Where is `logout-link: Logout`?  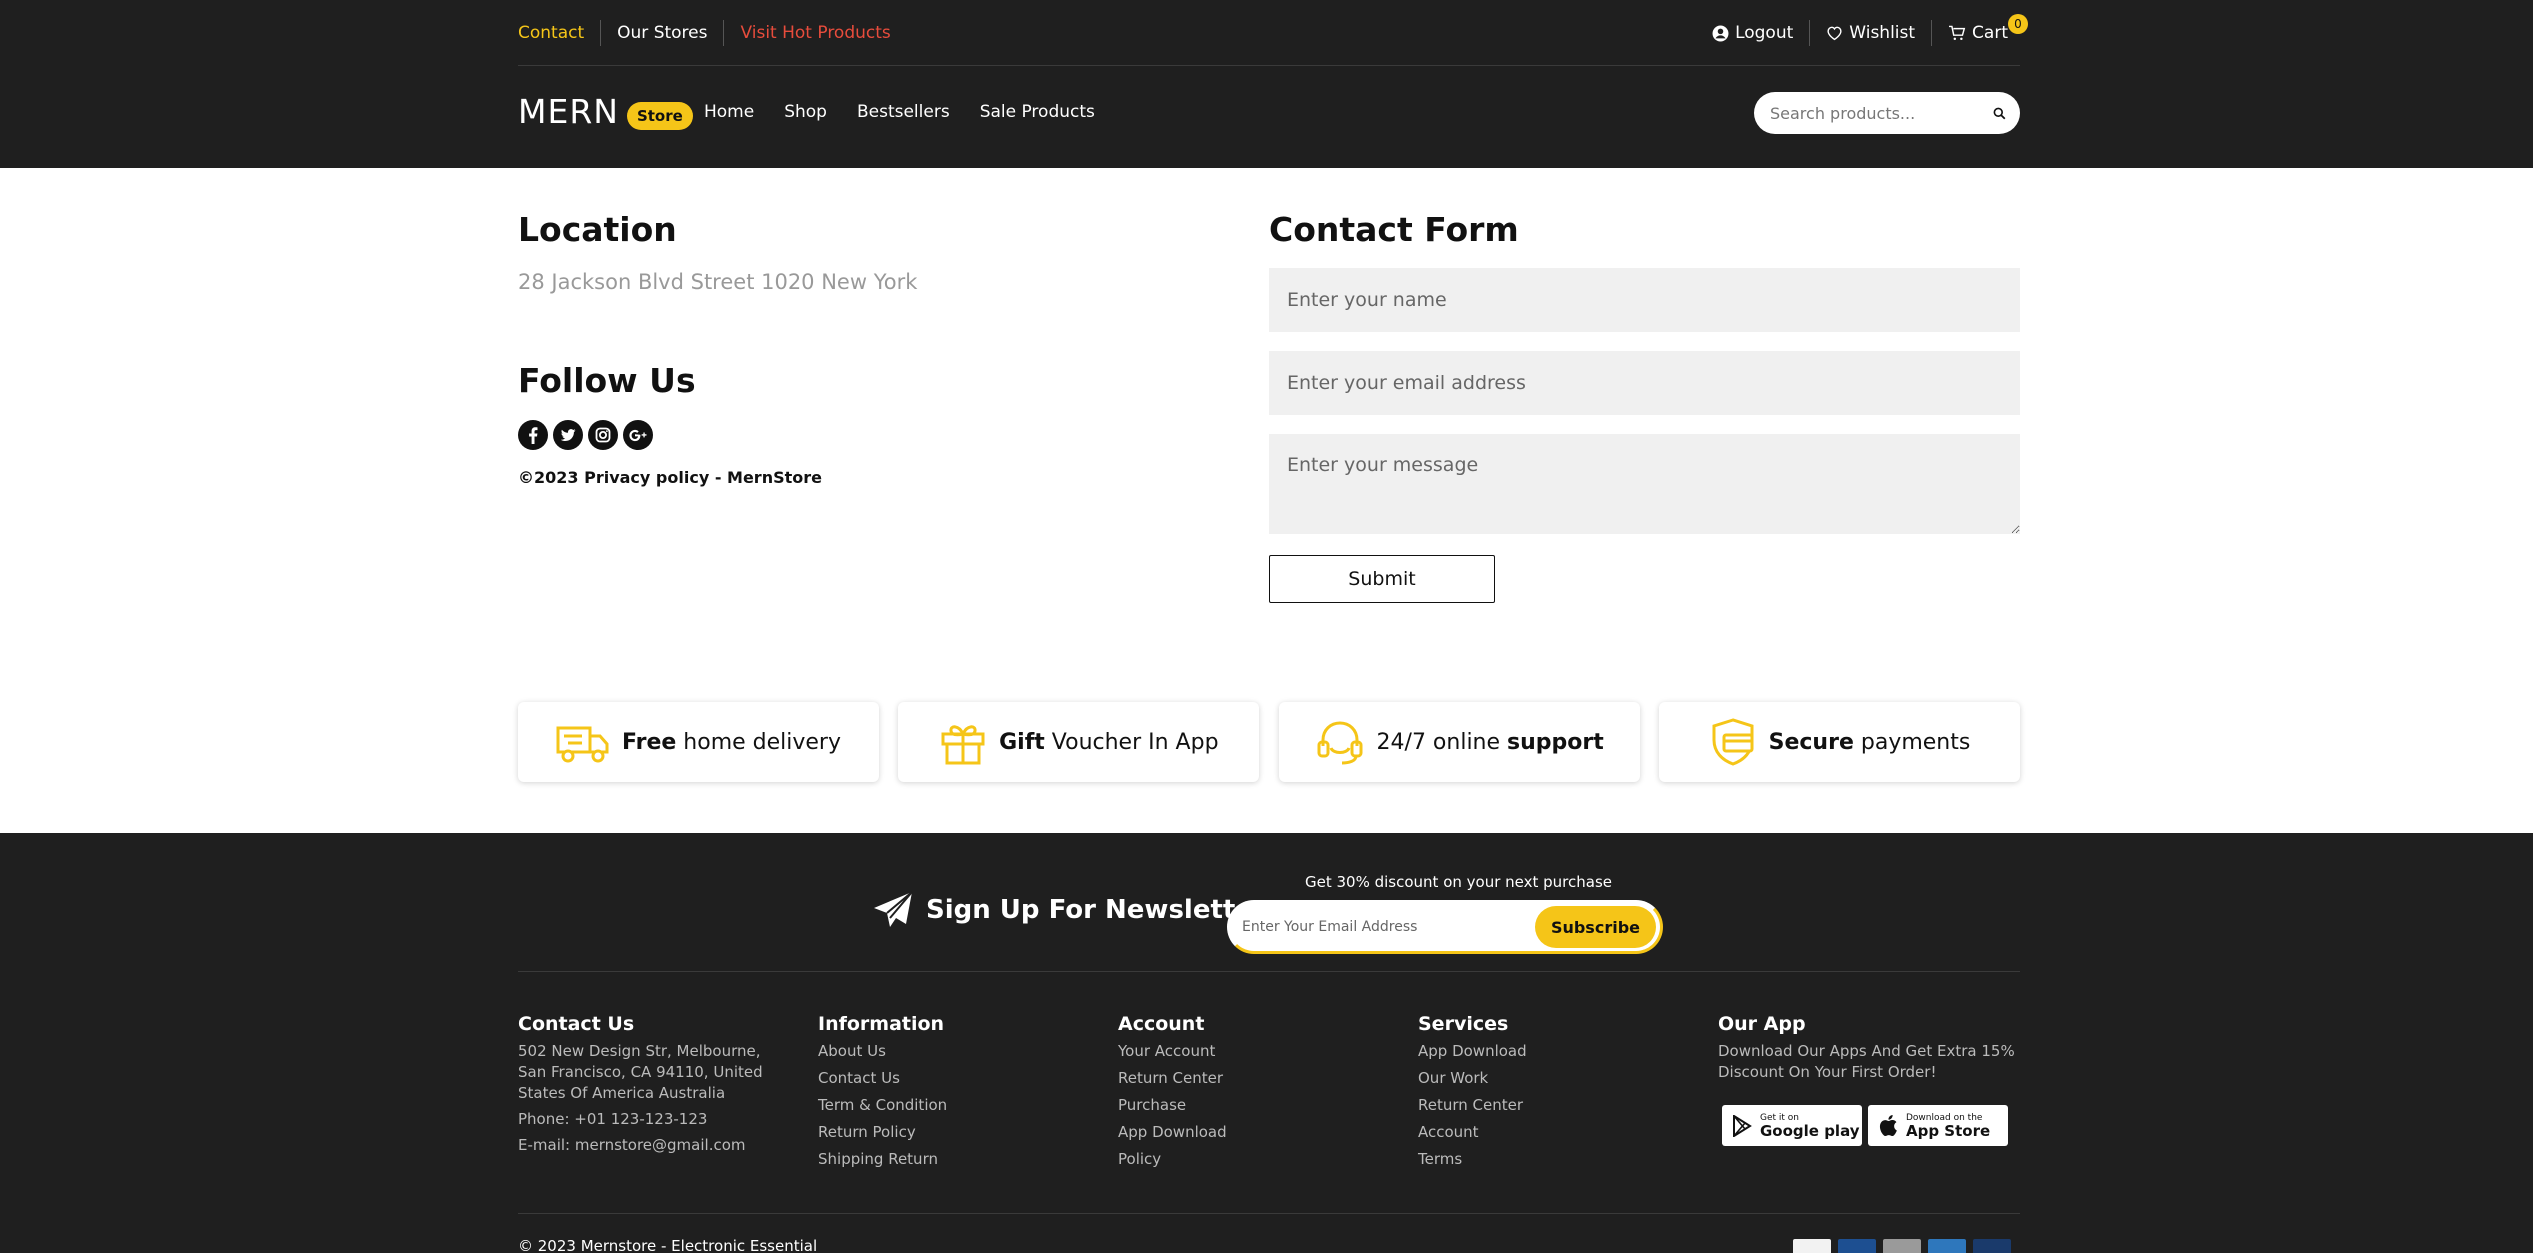
logout-link: Logout is located at coordinates (1753, 33).